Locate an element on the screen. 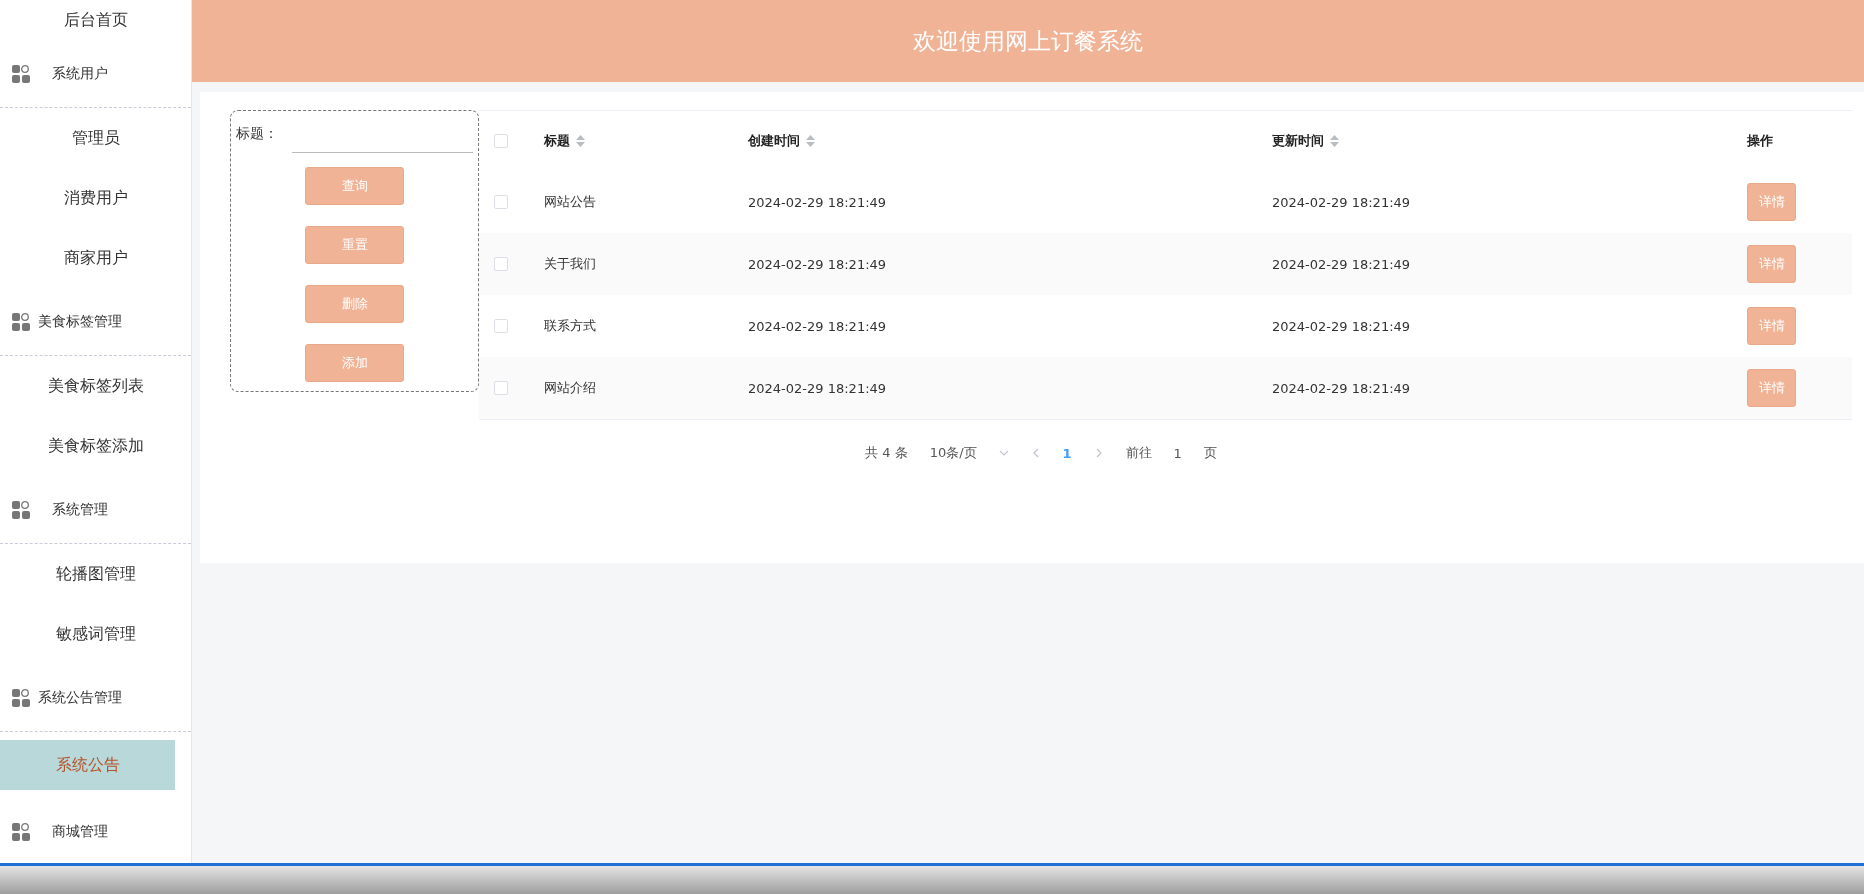 The height and width of the screenshot is (894, 1864). table-cell: 联系方式 is located at coordinates (570, 326).